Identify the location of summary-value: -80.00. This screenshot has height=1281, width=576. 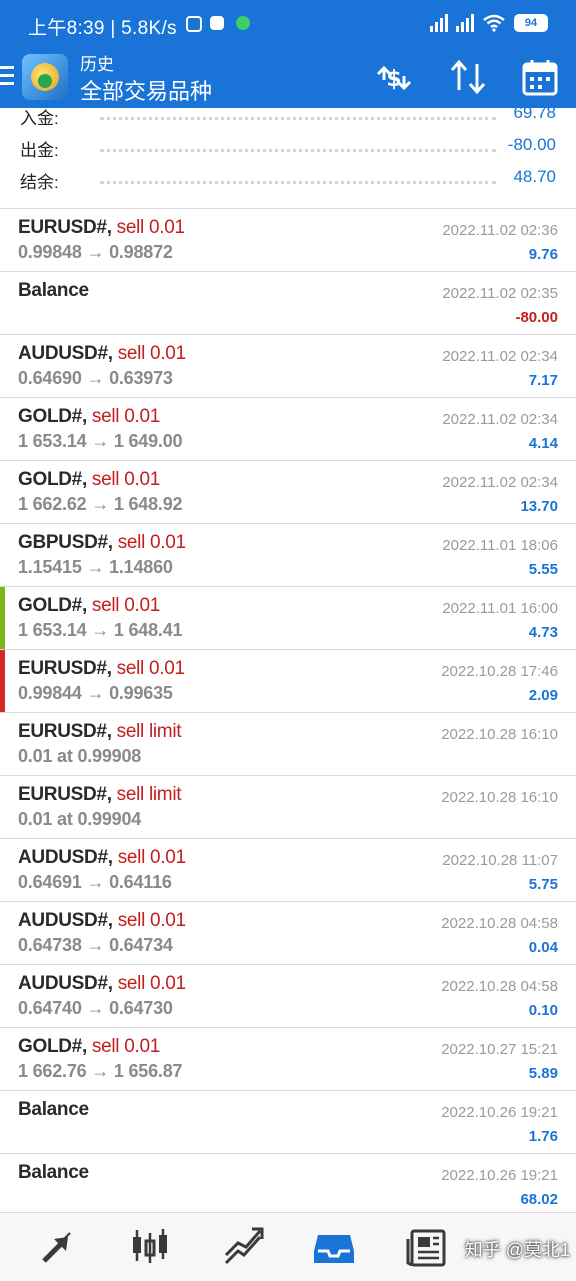
(531, 144).